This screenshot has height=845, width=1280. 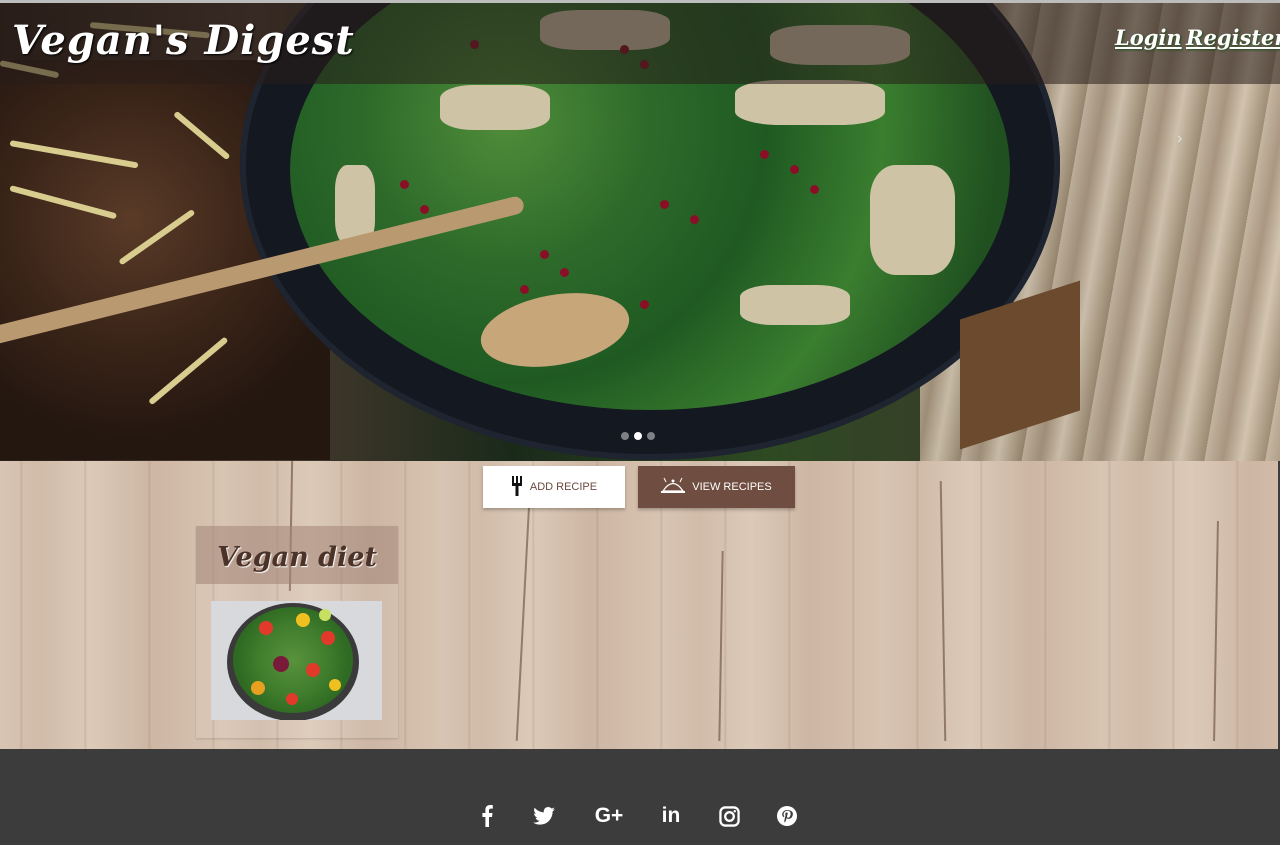 What do you see at coordinates (297, 557) in the screenshot?
I see `card-title: Vegan diet` at bounding box center [297, 557].